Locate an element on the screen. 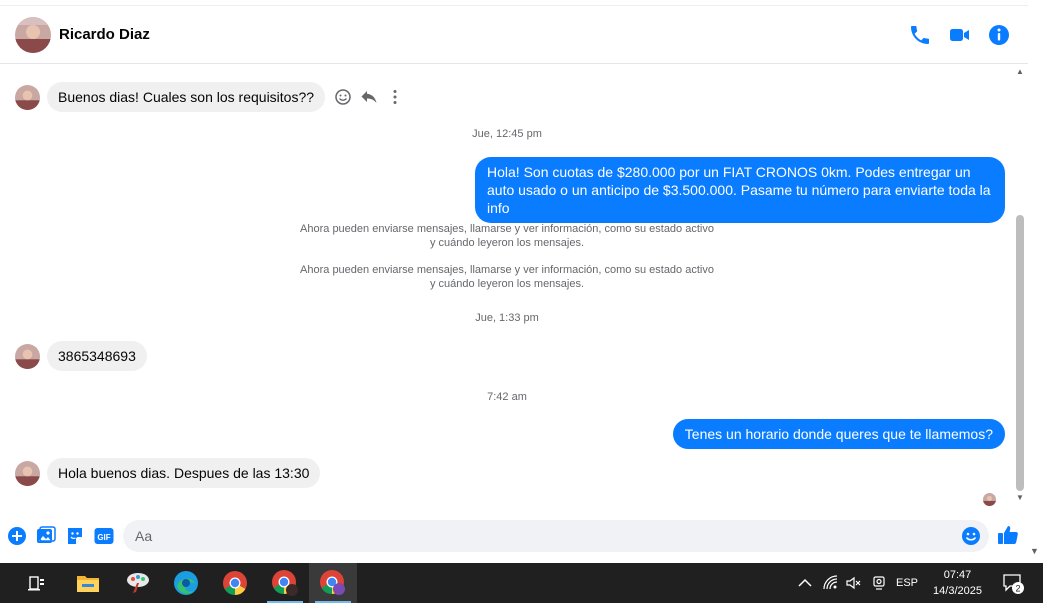 The image size is (1043, 603). reply-icon is located at coordinates (369, 97).